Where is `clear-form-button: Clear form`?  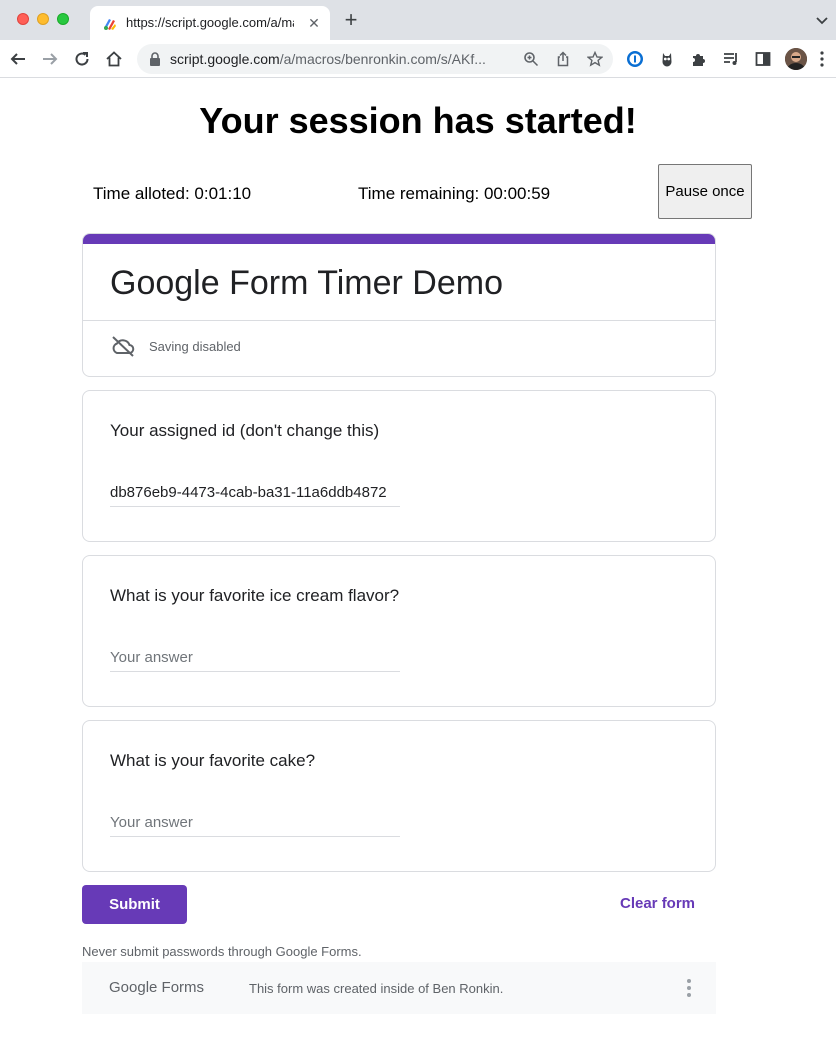
clear-form-button: Clear form is located at coordinates (657, 903).